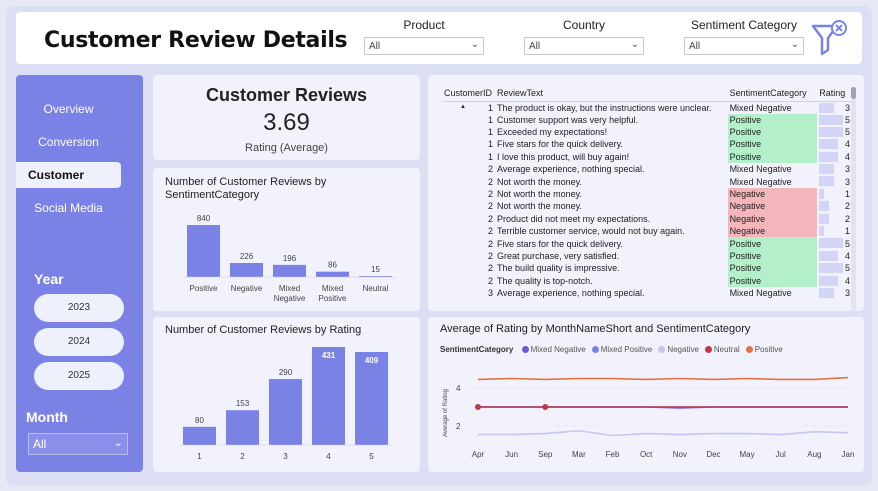 The width and height of the screenshot is (878, 491). What do you see at coordinates (79, 342) in the screenshot?
I see `year-button-2024: 2024` at bounding box center [79, 342].